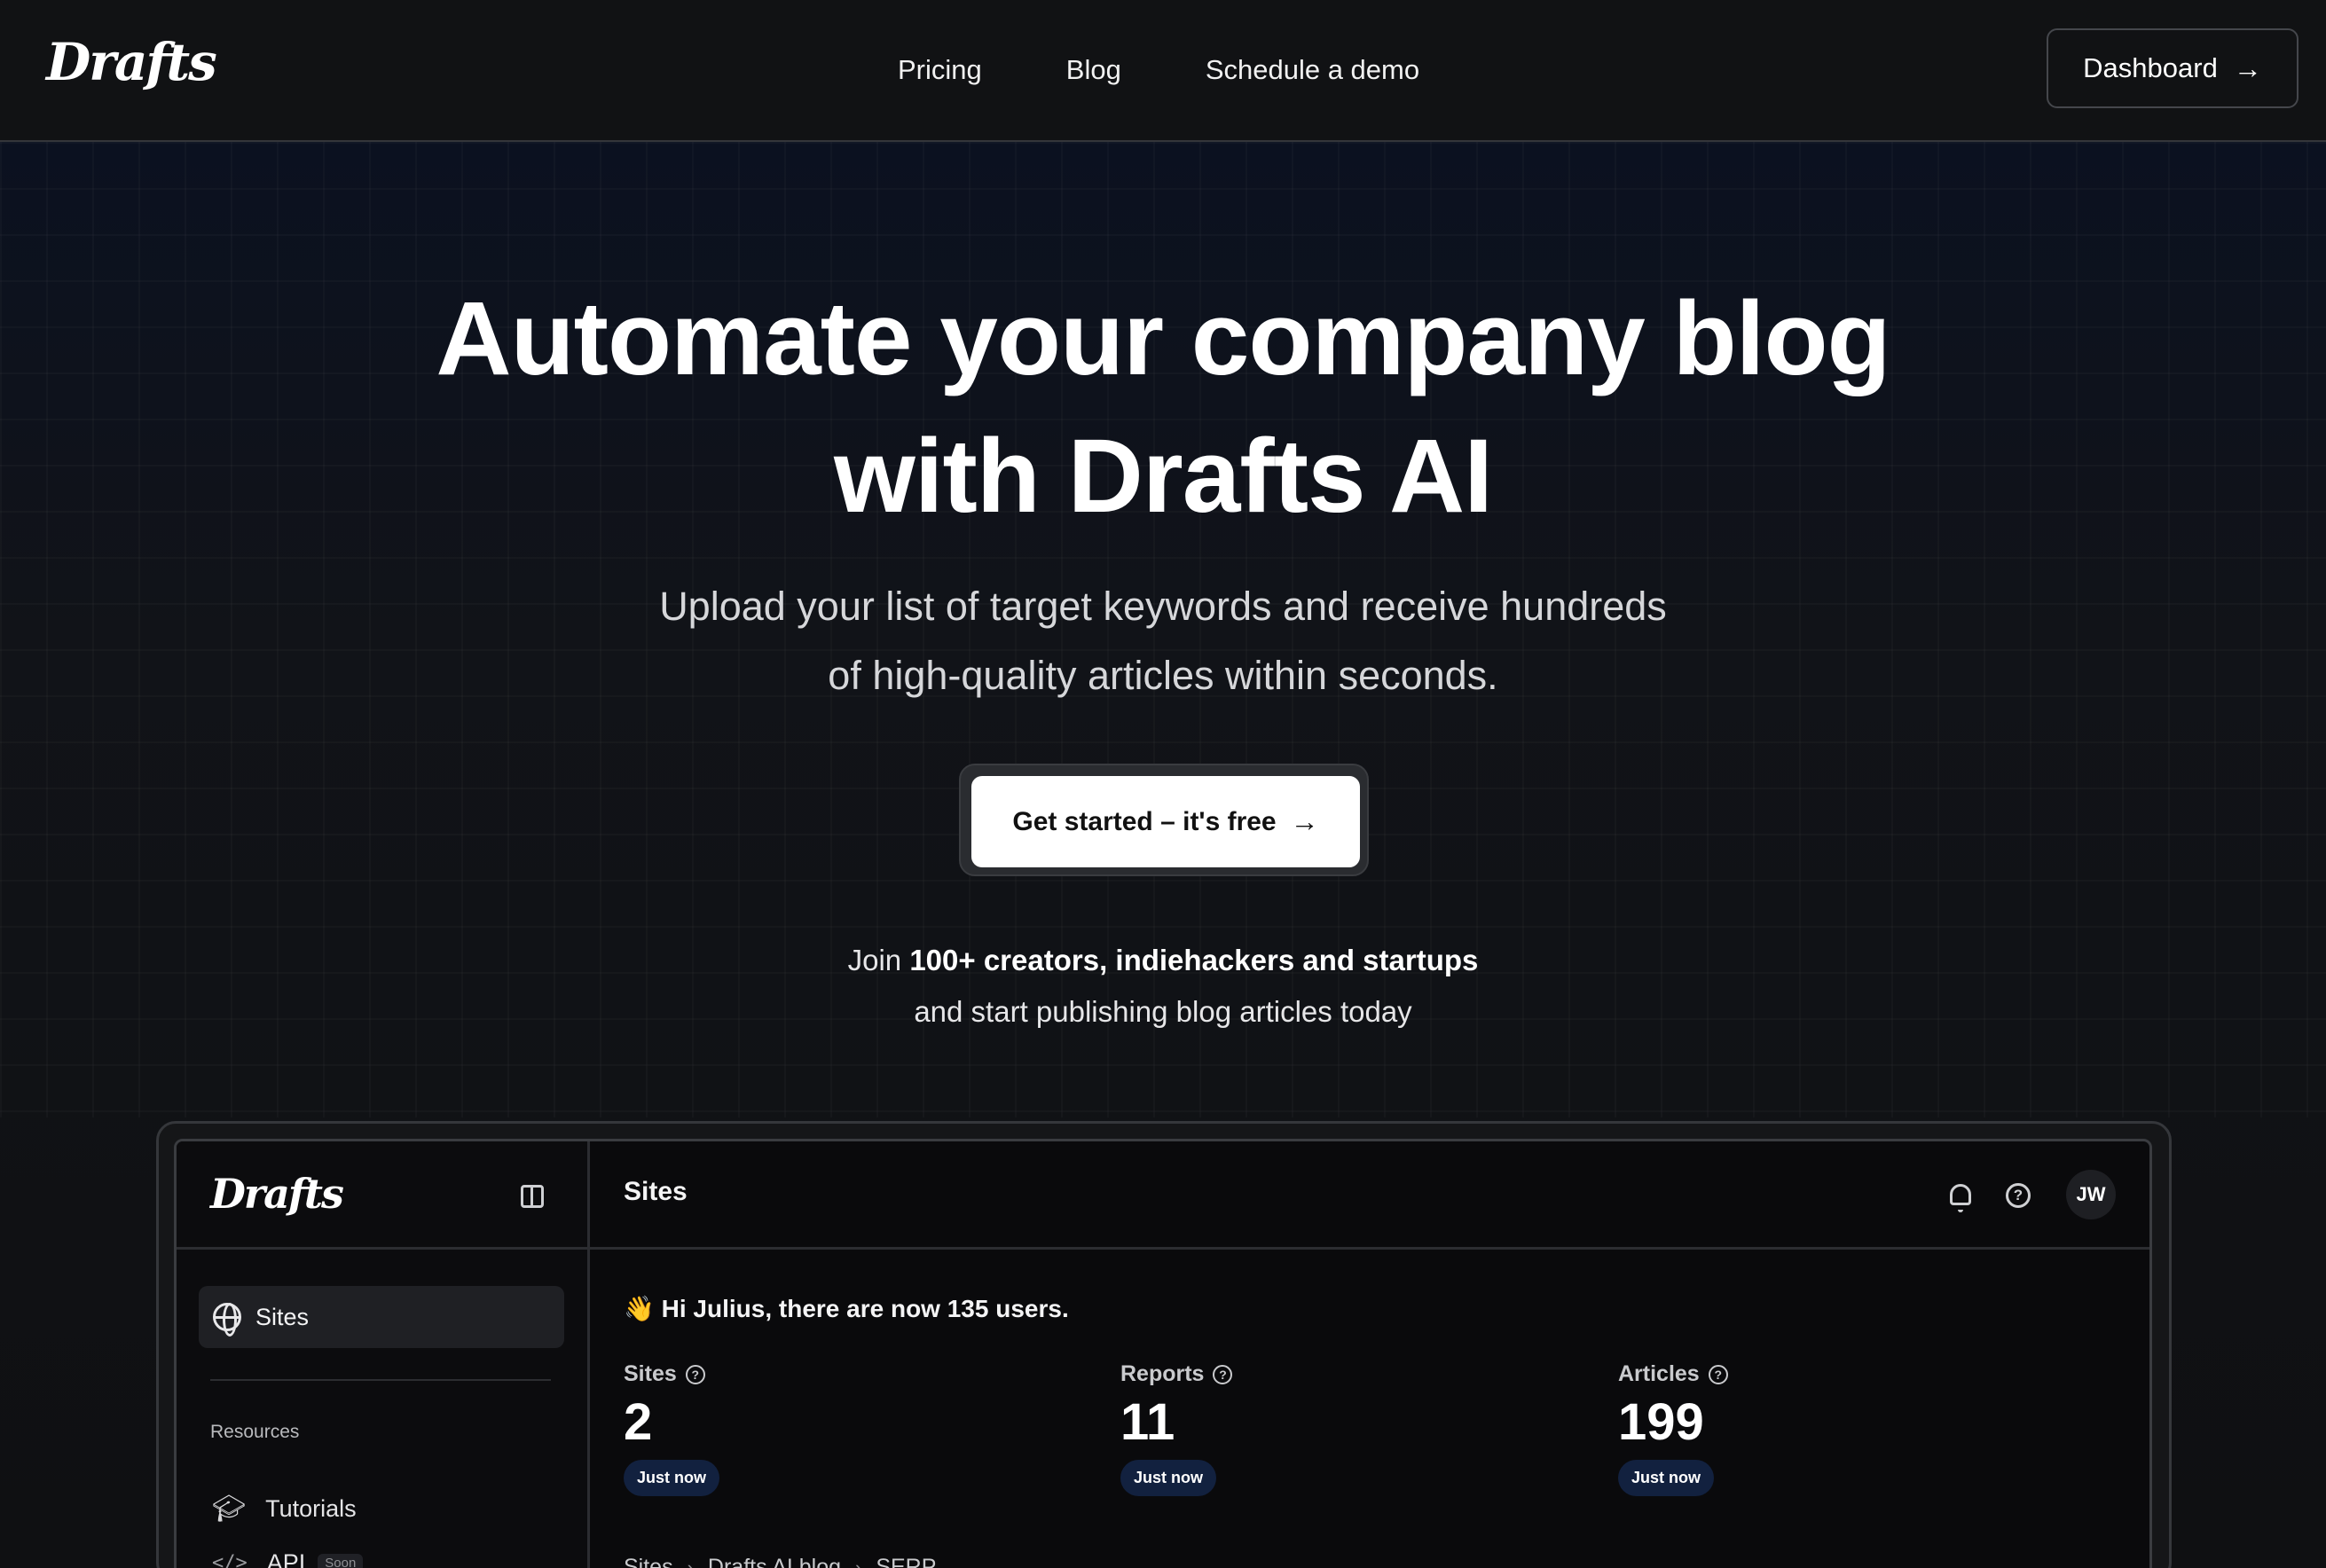 The image size is (2326, 1568). I want to click on globe-icon, so click(227, 1320).